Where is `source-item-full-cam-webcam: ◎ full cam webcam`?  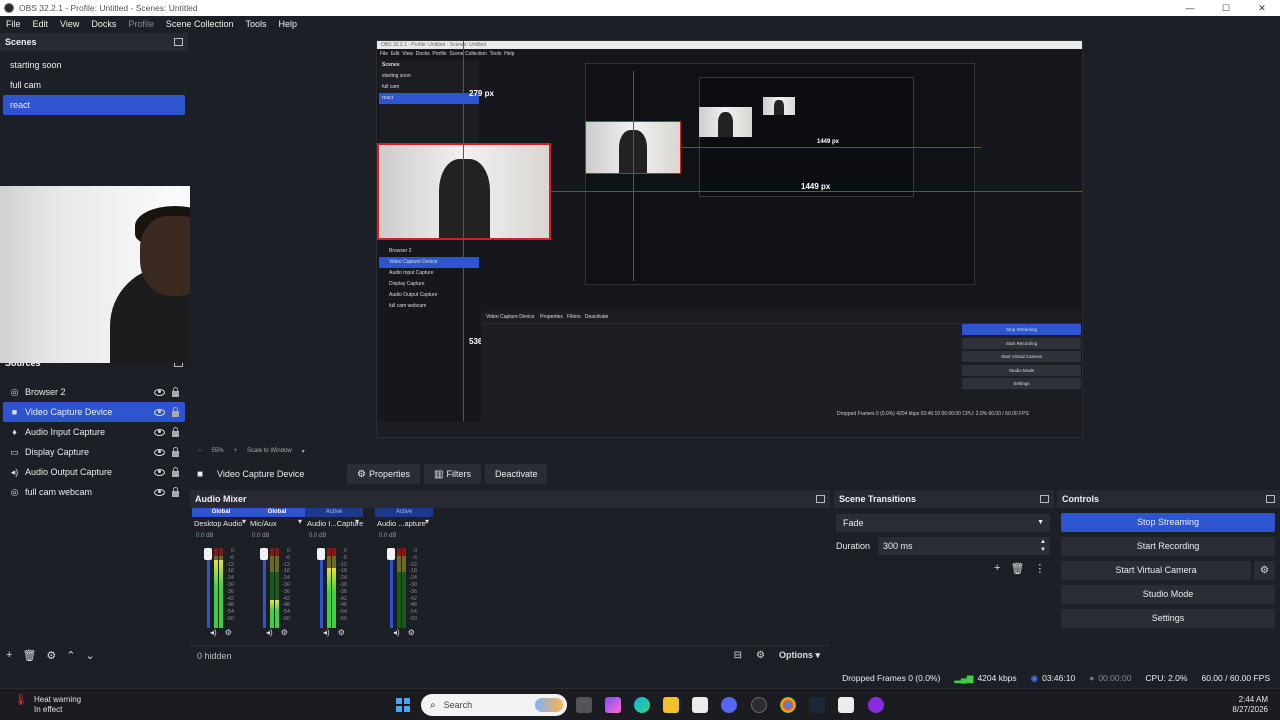
source-item-full-cam-webcam: ◎ full cam webcam is located at coordinates (94, 492).